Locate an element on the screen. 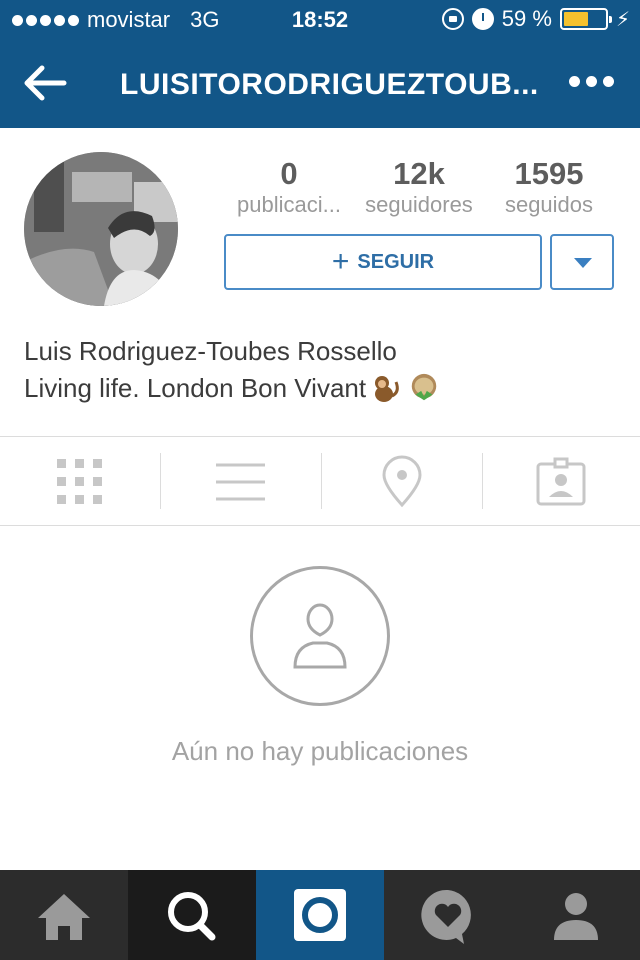  list-icon is located at coordinates (240, 482).